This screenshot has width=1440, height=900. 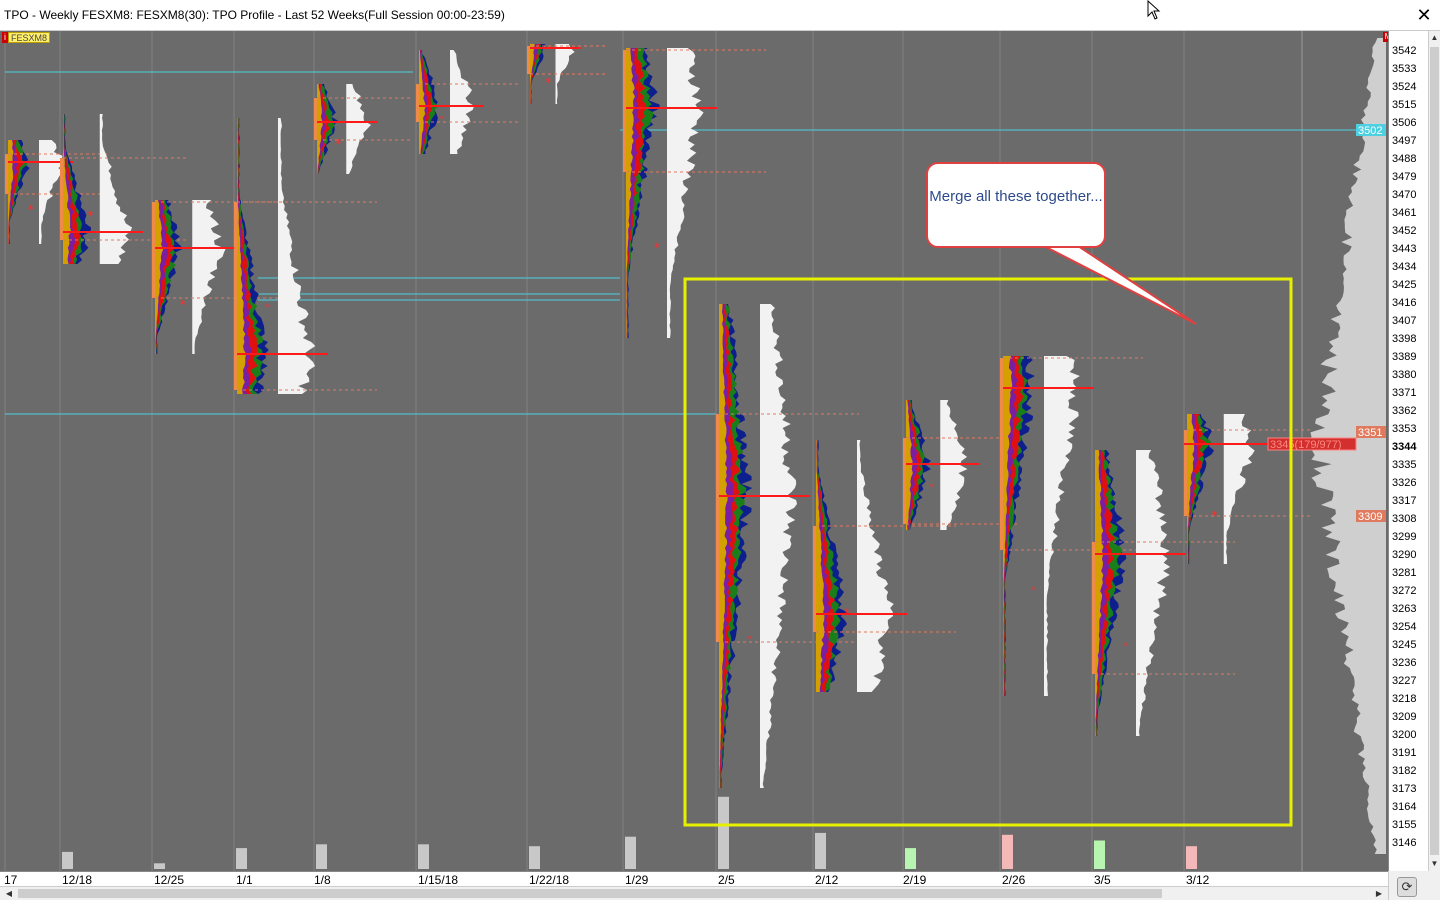 I want to click on symbol-tag: i FESXM8, so click(x=26, y=37).